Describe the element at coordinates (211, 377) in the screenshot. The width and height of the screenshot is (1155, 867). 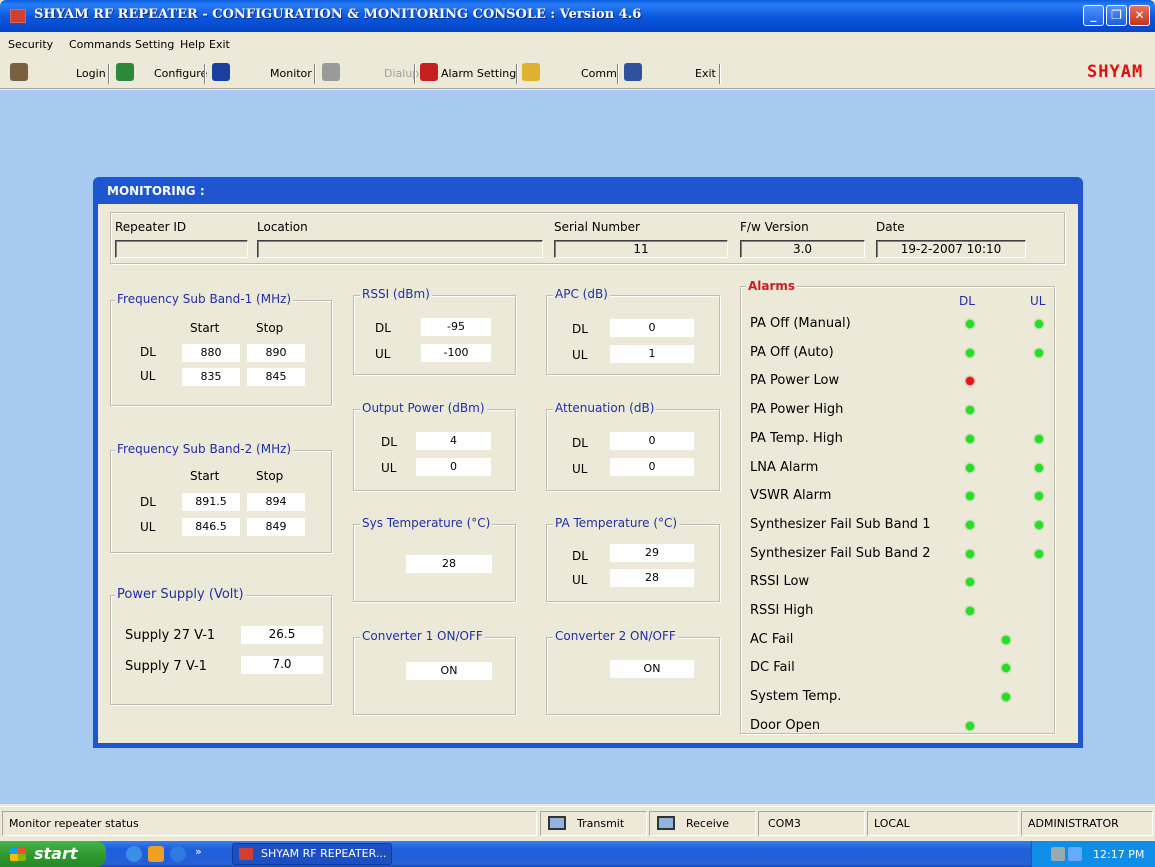
I see `band1-ul-start: 835` at that location.